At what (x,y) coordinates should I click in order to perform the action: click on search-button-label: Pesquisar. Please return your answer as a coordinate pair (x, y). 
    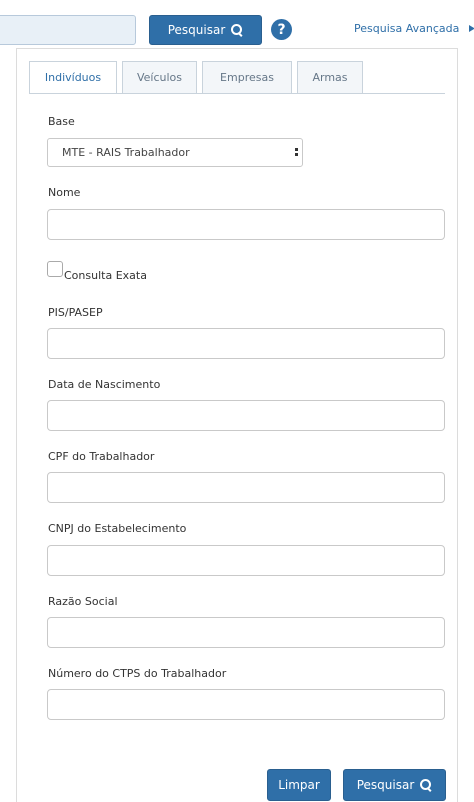
    Looking at the image, I should click on (385, 785).